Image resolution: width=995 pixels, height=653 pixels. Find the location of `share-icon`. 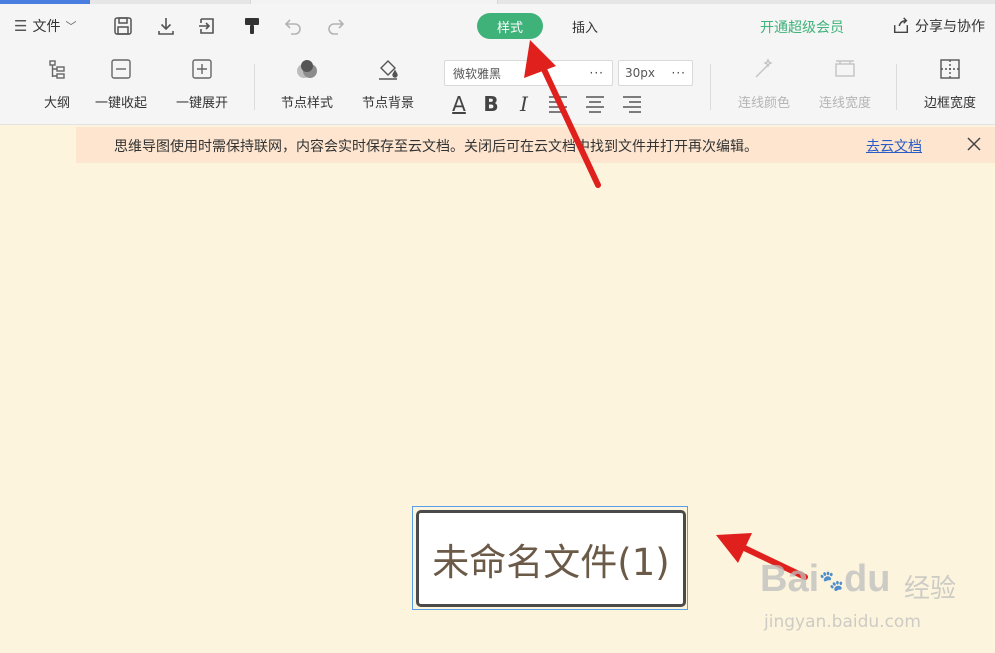

share-icon is located at coordinates (901, 25).